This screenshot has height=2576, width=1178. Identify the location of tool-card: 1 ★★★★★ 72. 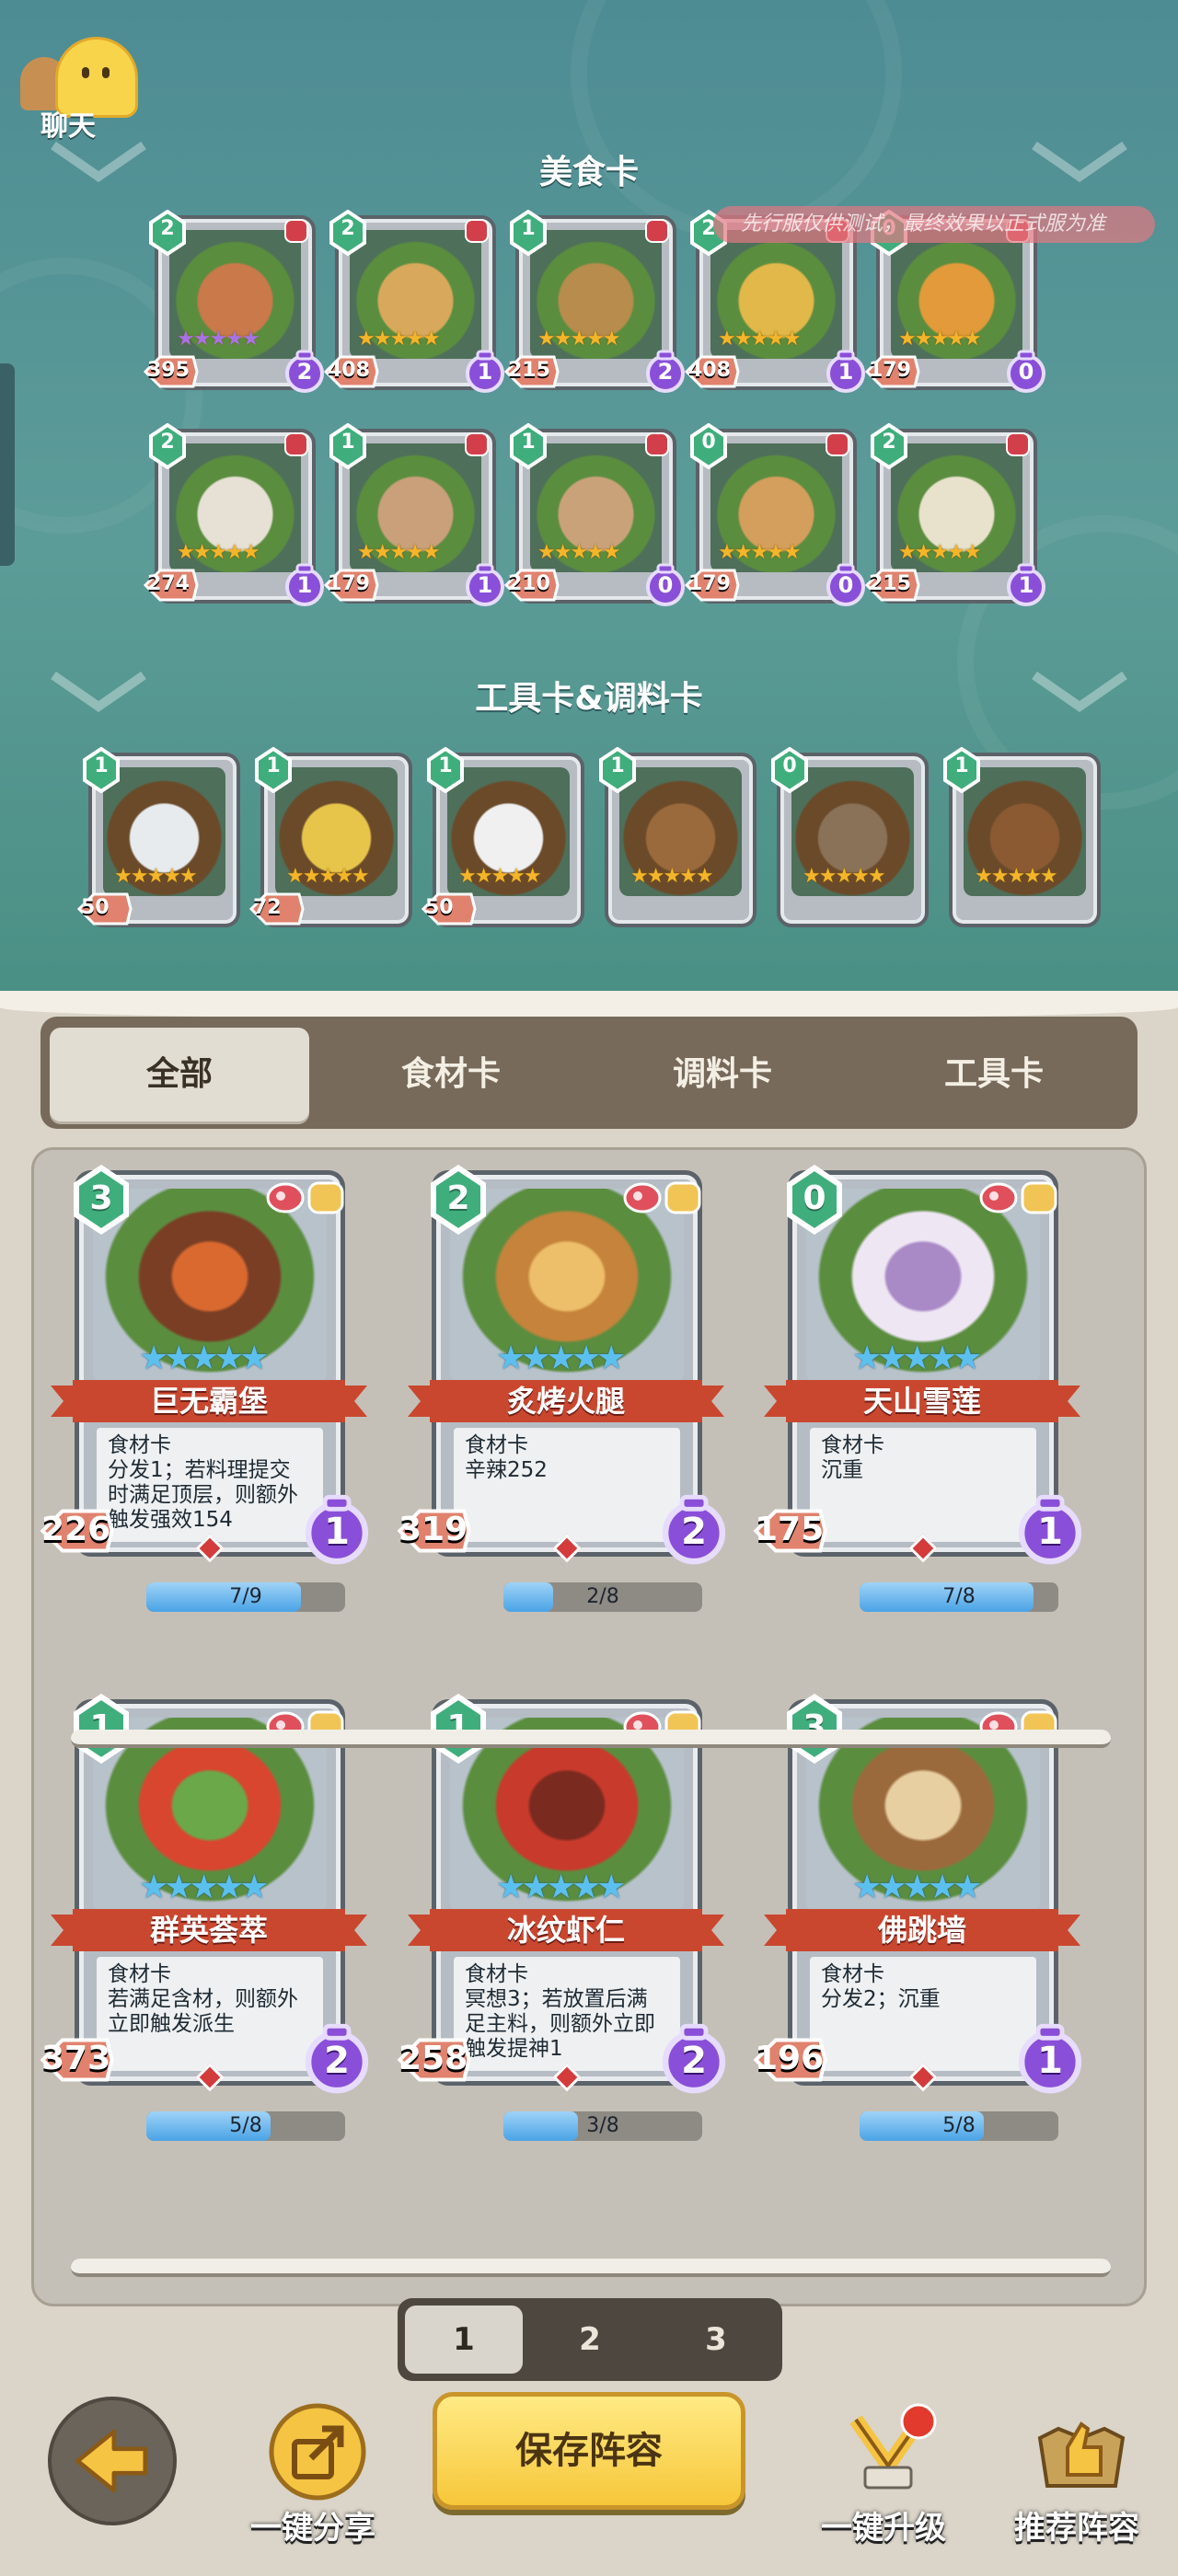
(330, 842).